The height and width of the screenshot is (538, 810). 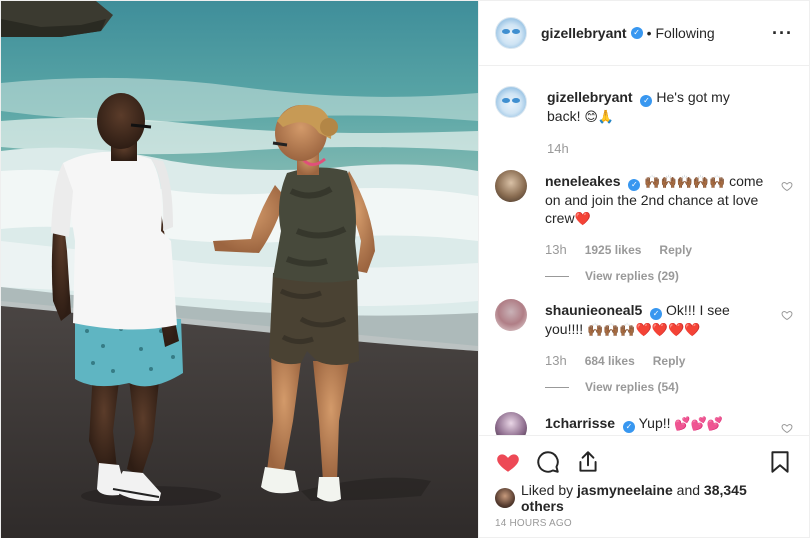 I want to click on heart-icon, so click(x=508, y=462).